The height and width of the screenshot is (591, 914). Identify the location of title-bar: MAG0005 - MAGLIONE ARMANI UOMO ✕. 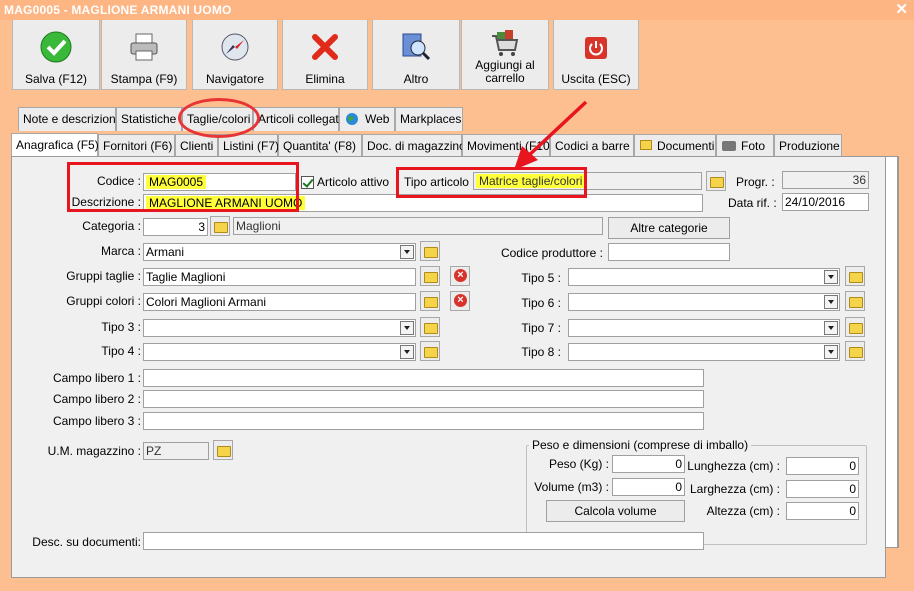
(457, 10).